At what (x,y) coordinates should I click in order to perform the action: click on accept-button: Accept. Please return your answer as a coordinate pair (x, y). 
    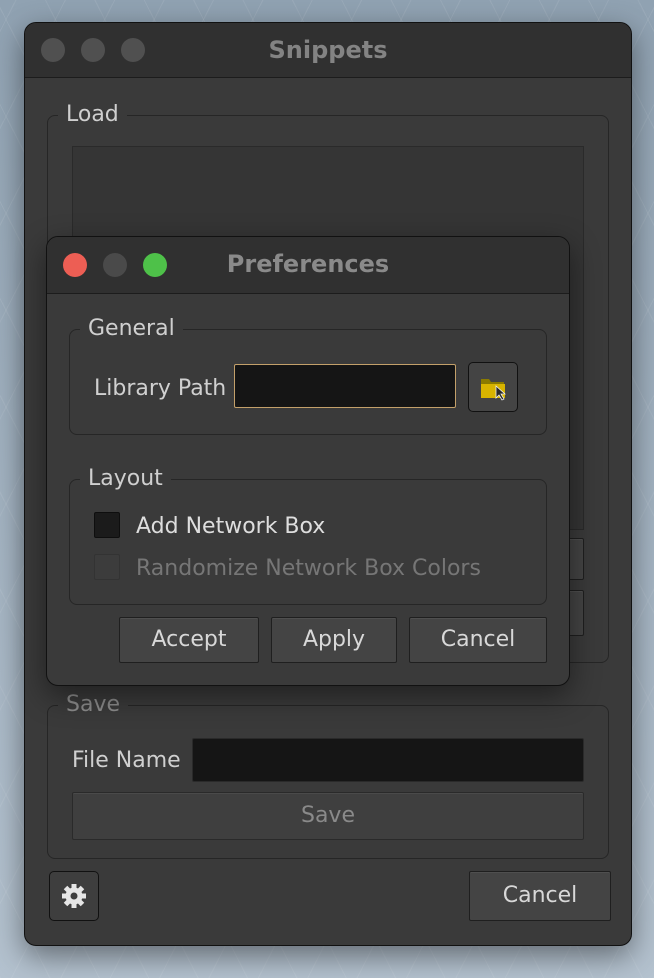
    Looking at the image, I should click on (189, 640).